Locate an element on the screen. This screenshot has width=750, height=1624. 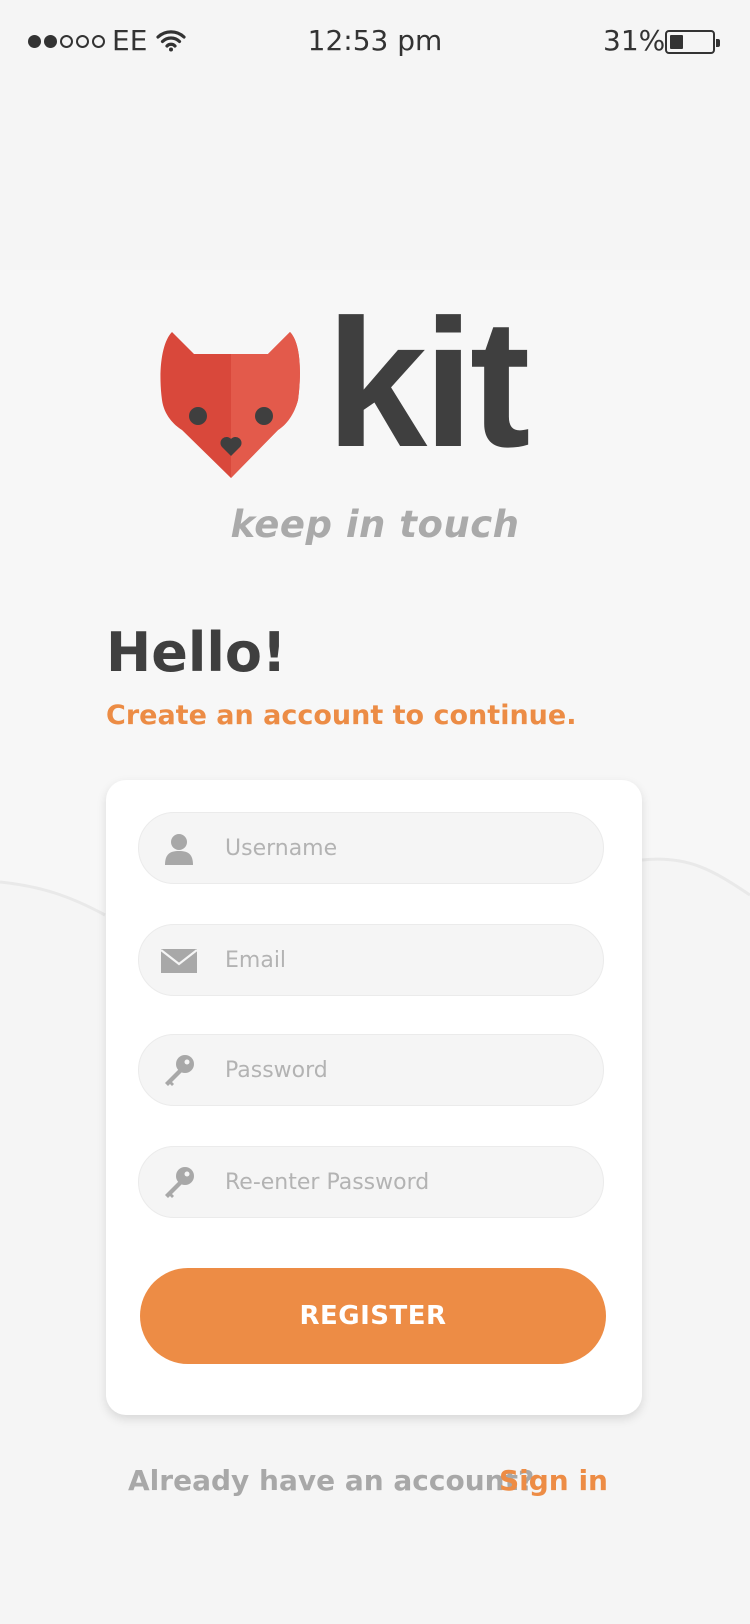
username-field is located at coordinates (371, 848).